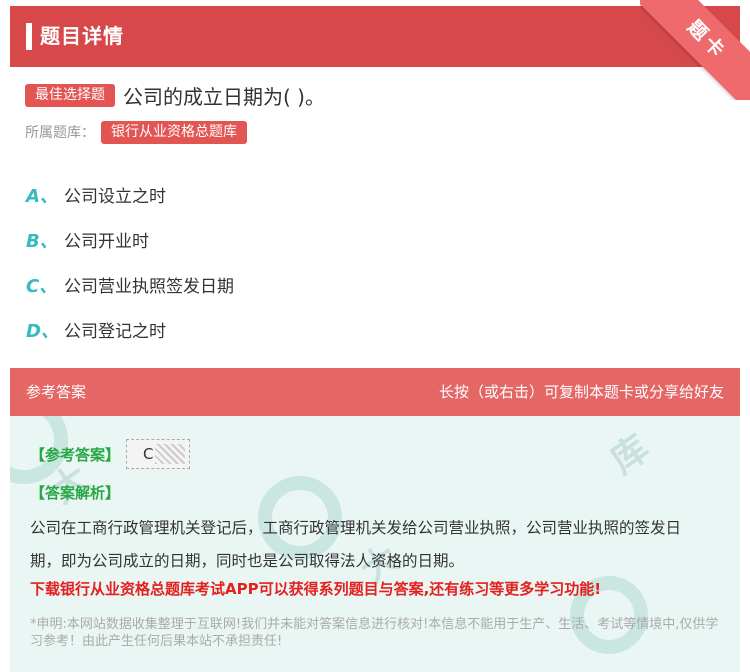 The height and width of the screenshot is (672, 750). I want to click on captcha-noise, so click(170, 454).